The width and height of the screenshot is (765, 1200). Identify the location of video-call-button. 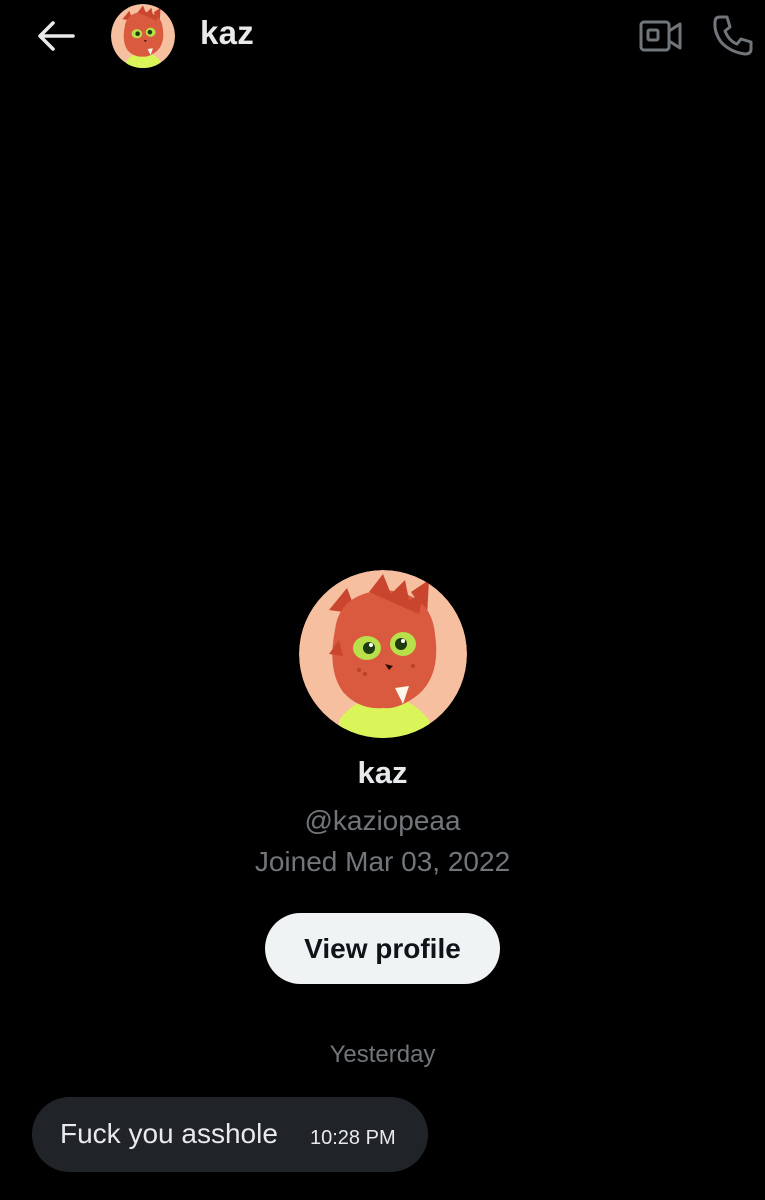
(661, 36).